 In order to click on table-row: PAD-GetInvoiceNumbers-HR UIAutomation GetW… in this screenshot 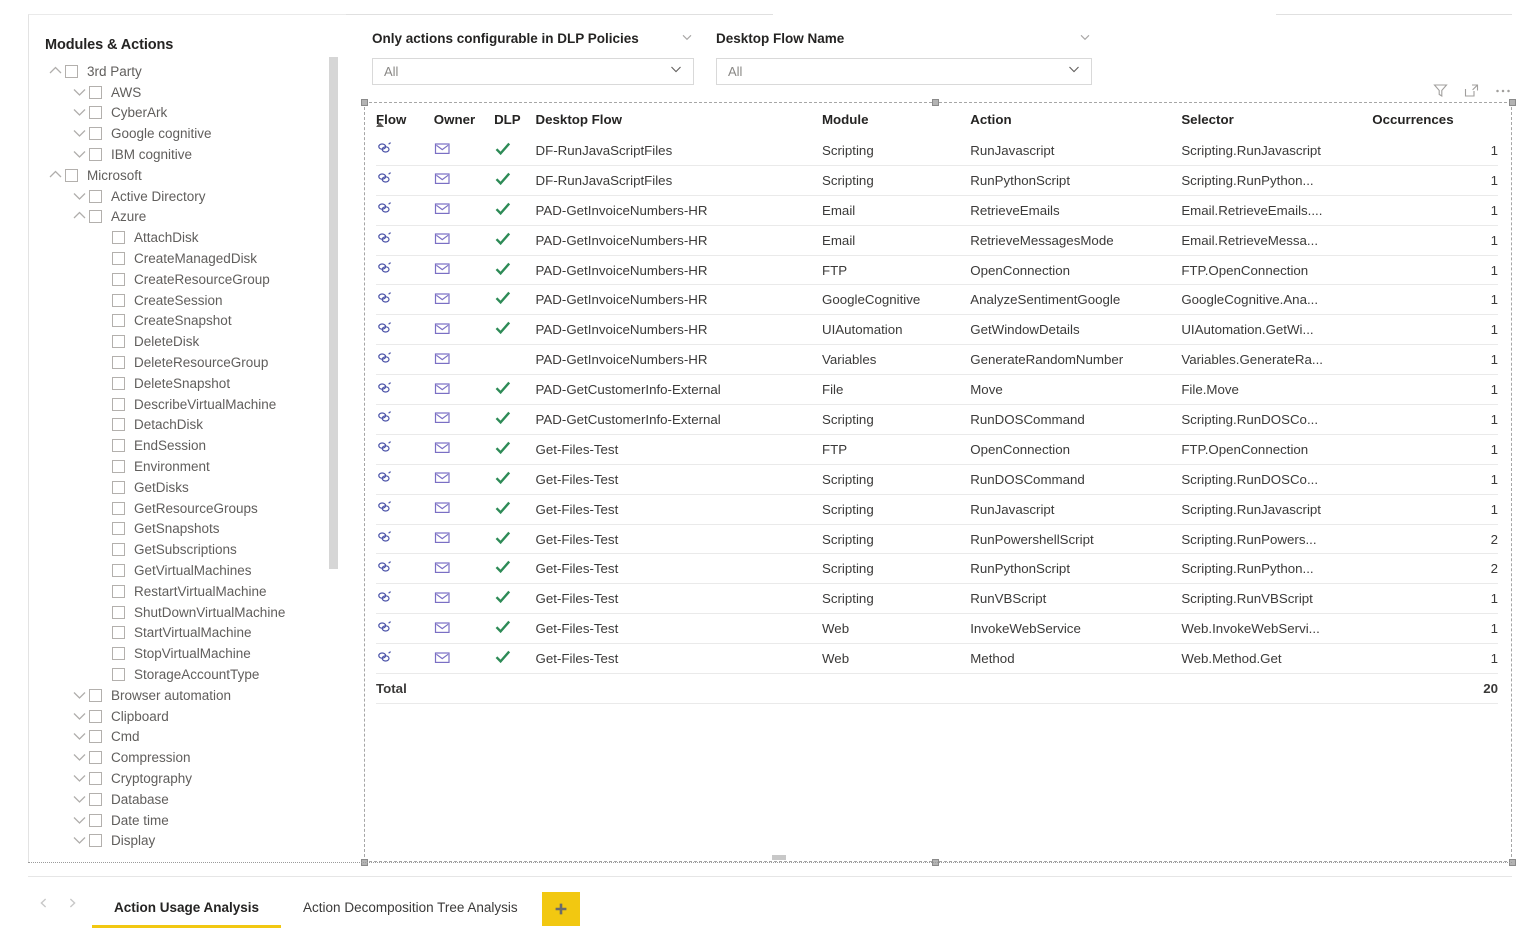, I will do `click(937, 330)`.